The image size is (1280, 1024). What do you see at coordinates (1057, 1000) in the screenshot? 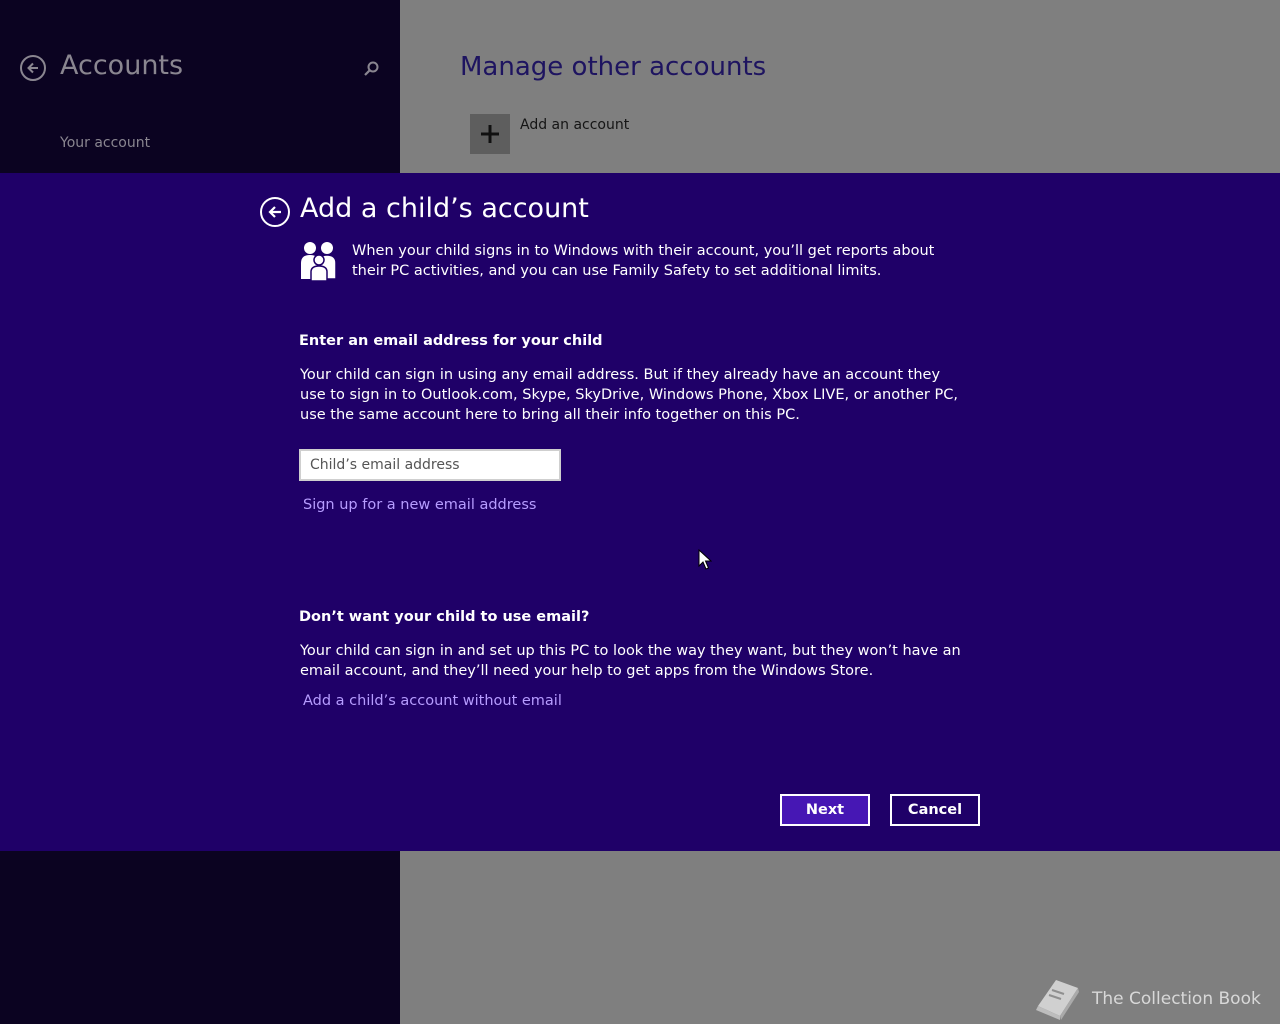
I see `book-icon` at bounding box center [1057, 1000].